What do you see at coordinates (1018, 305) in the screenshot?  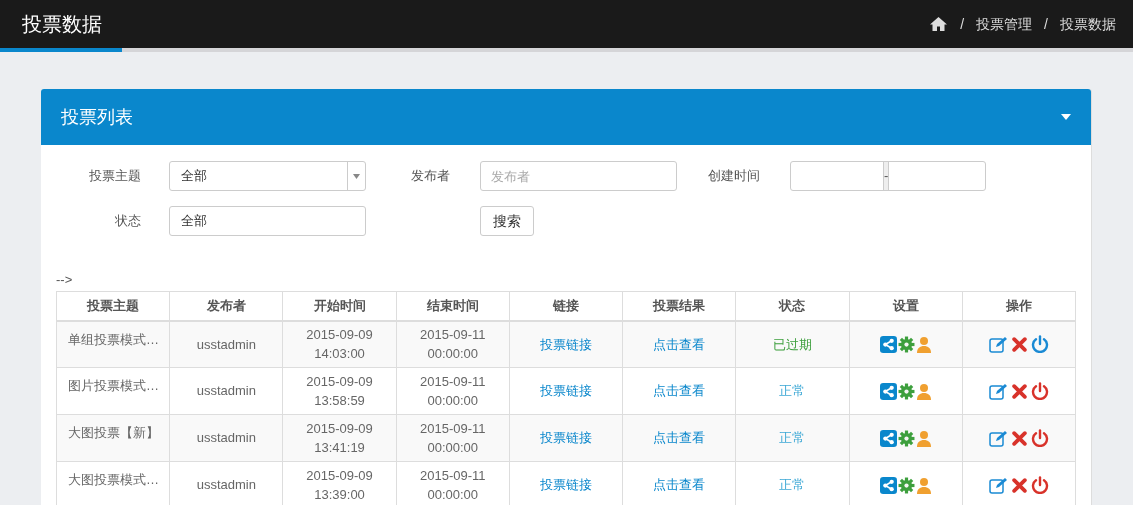 I see `column-header: 操作` at bounding box center [1018, 305].